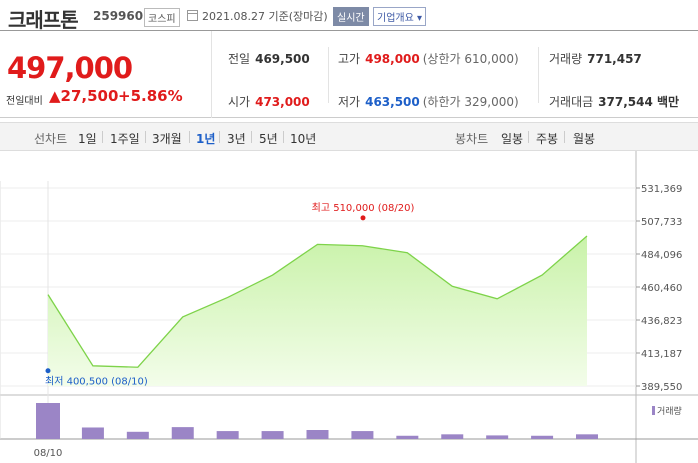 This screenshot has height=463, width=698. Describe the element at coordinates (87, 138) in the screenshot. I see `tab-1day: 1일` at that location.